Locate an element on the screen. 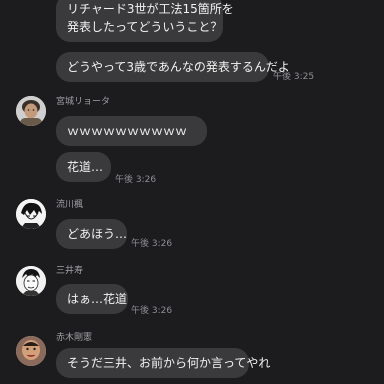 This screenshot has width=384, height=384. message-bubble: はぁ…花道 is located at coordinates (92, 299).